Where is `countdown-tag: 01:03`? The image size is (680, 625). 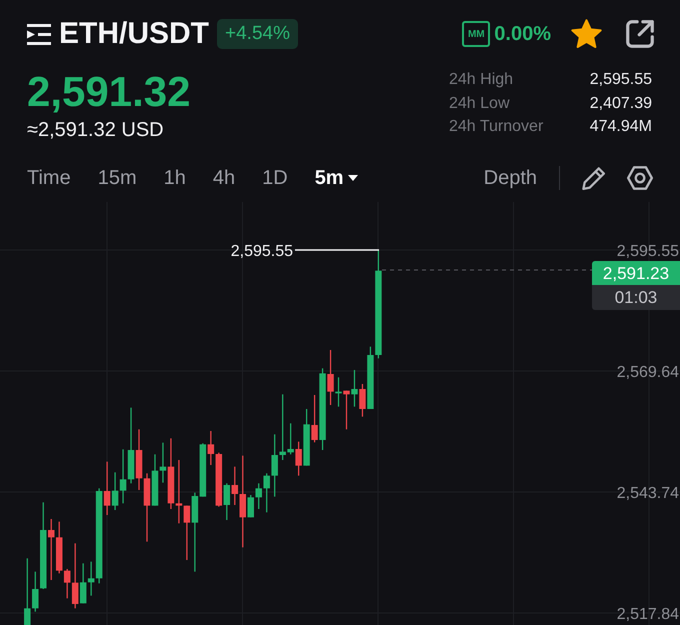
countdown-tag: 01:03 is located at coordinates (636, 297).